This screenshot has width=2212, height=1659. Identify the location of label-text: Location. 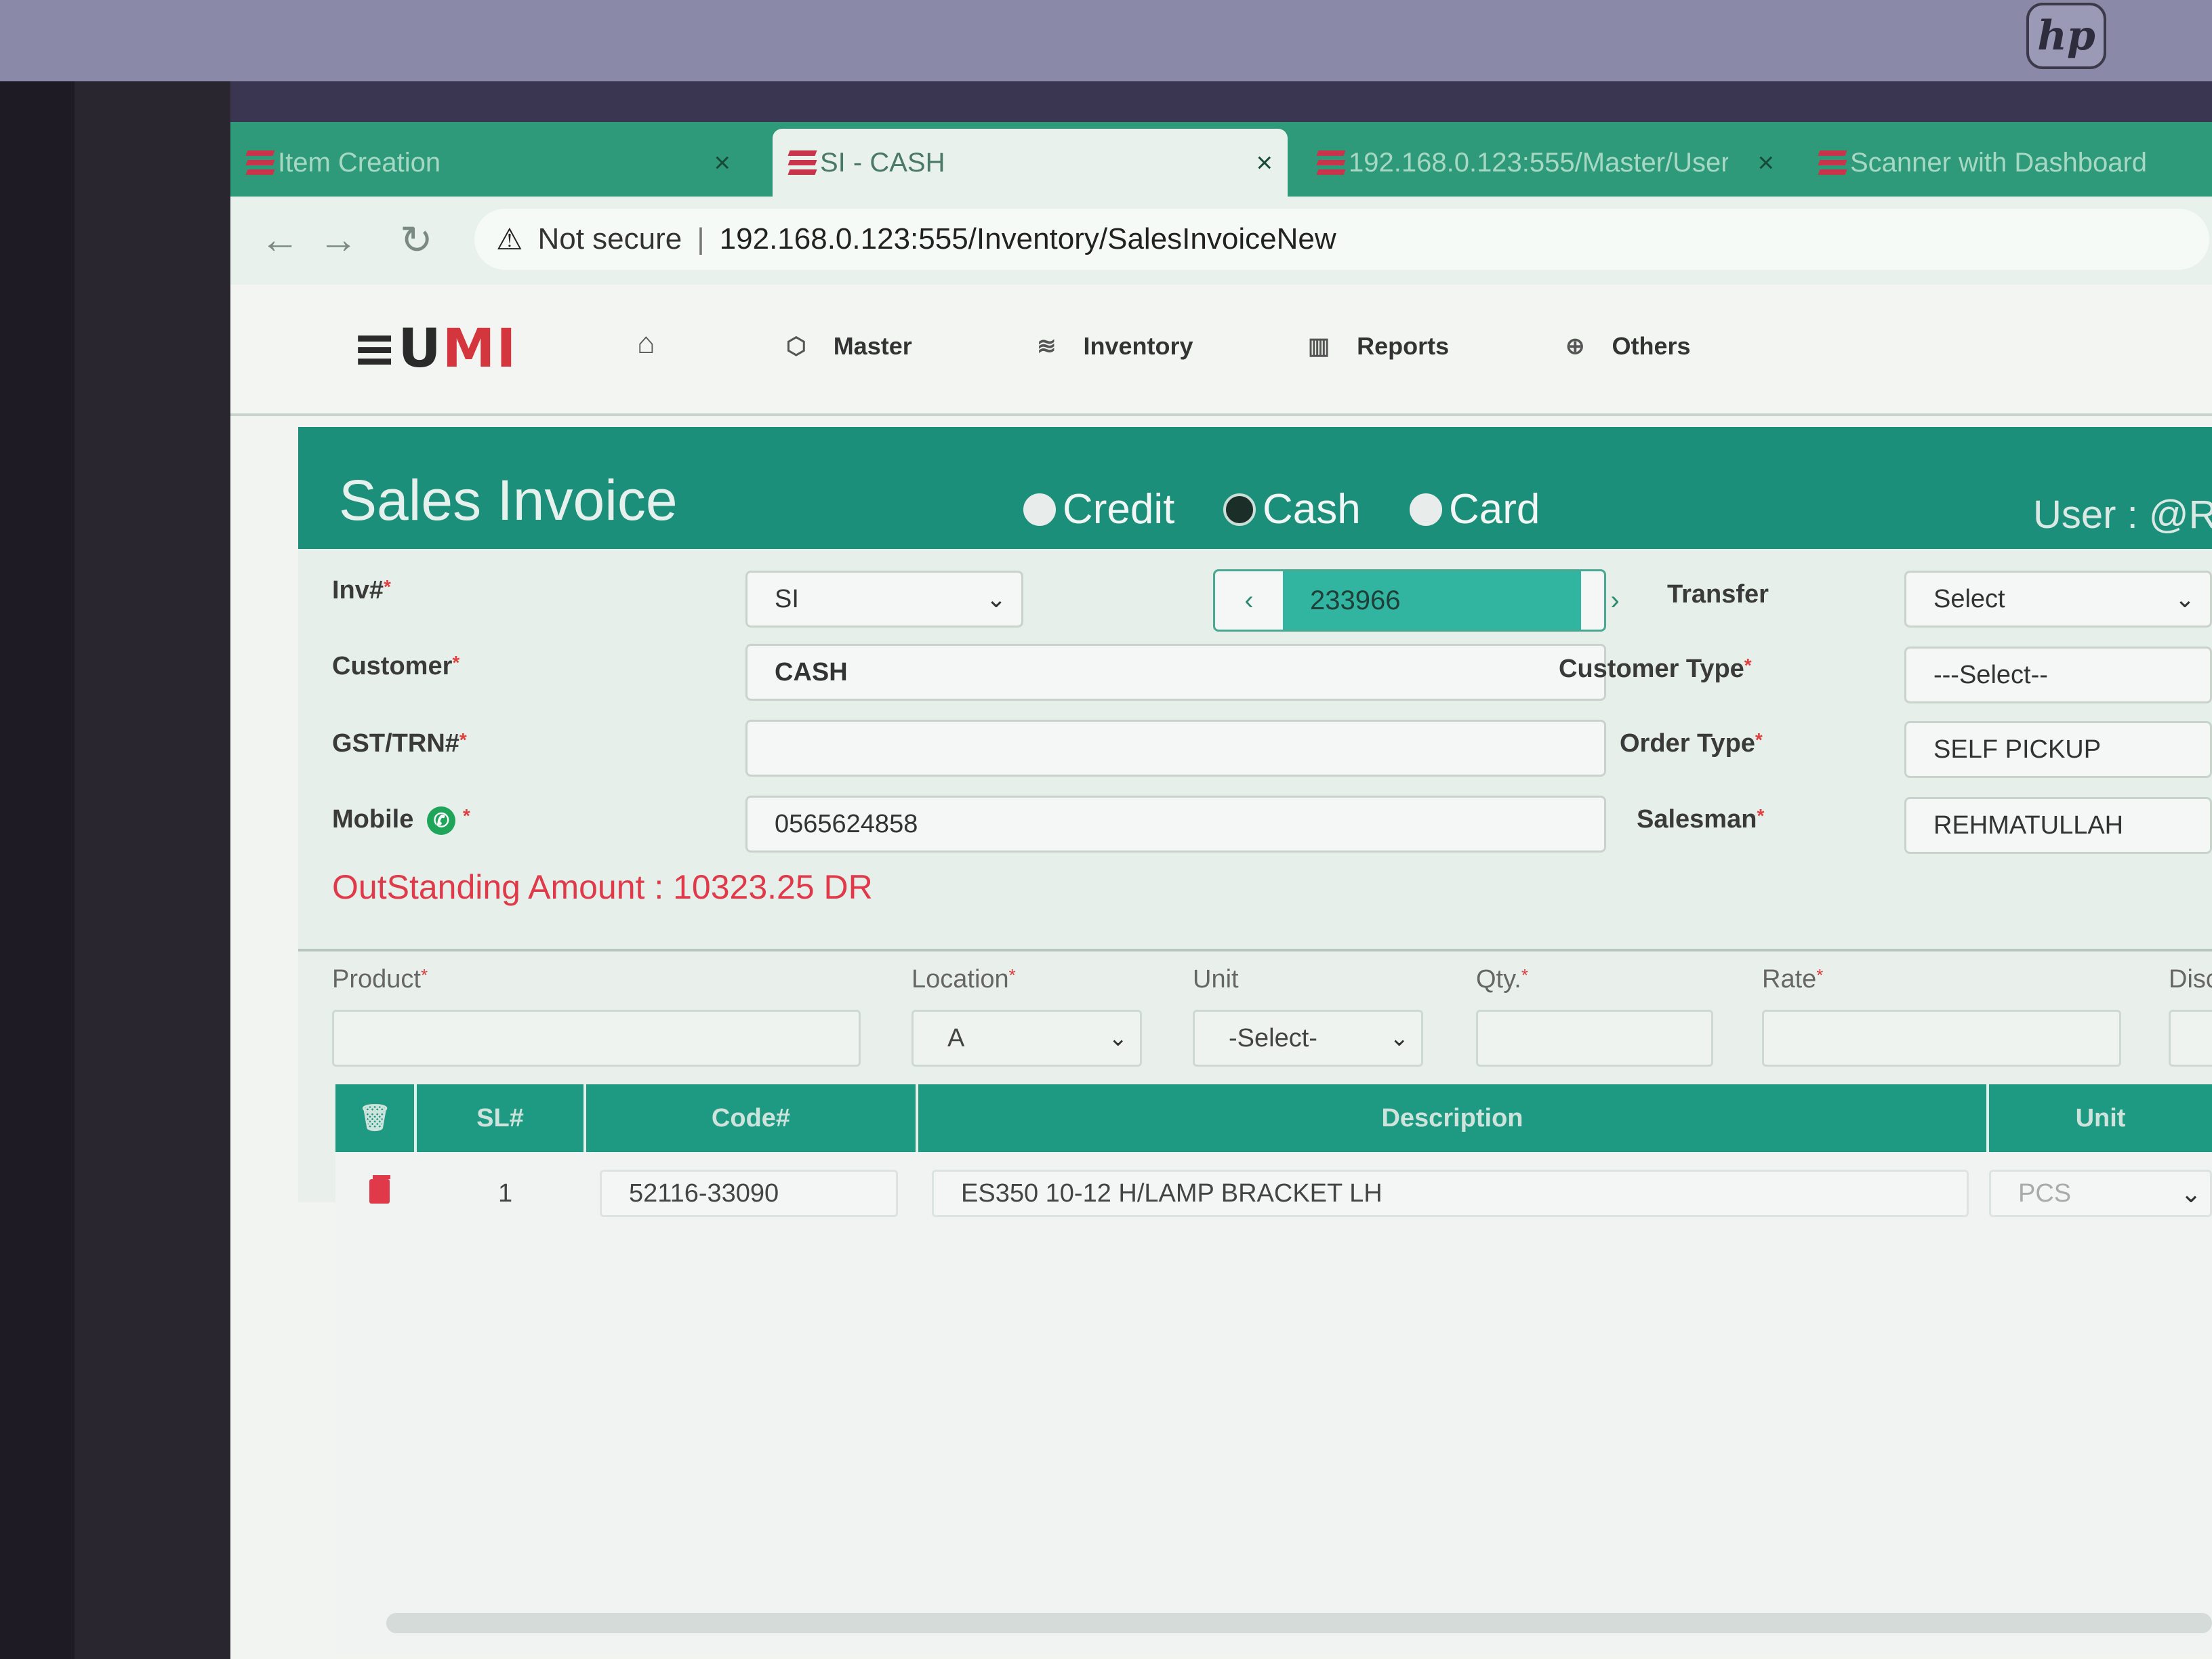
(960, 980).